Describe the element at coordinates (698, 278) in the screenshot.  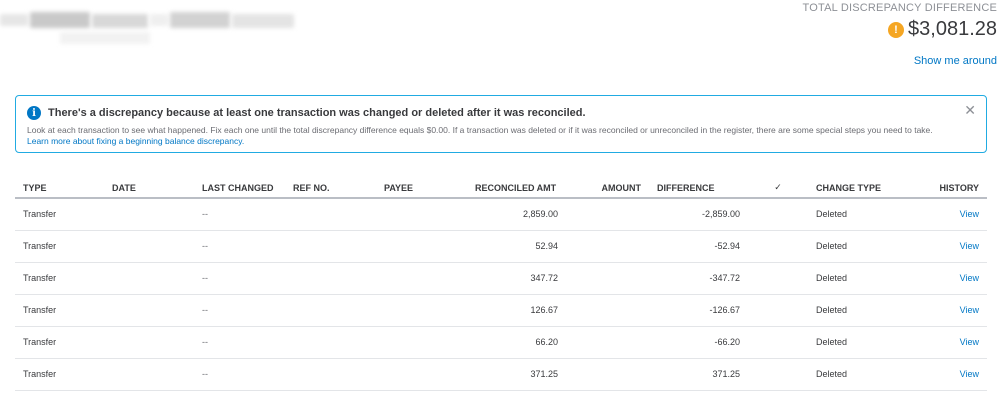
I see `cell-difference: -347.72` at that location.